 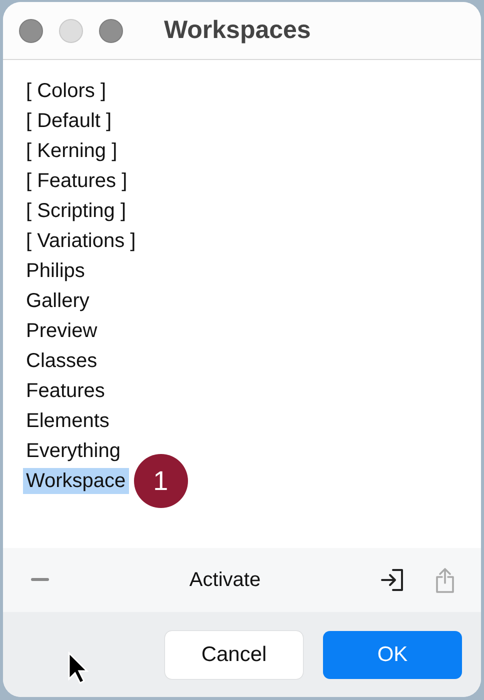 What do you see at coordinates (69, 121) in the screenshot?
I see `workspace-item: [ Default ]` at bounding box center [69, 121].